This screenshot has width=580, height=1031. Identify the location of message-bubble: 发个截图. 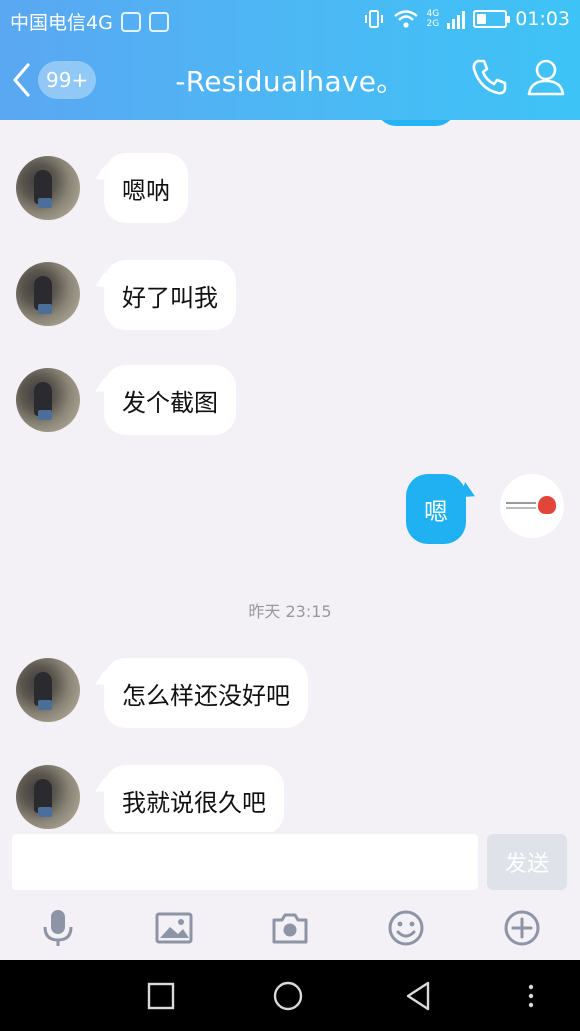
(170, 400).